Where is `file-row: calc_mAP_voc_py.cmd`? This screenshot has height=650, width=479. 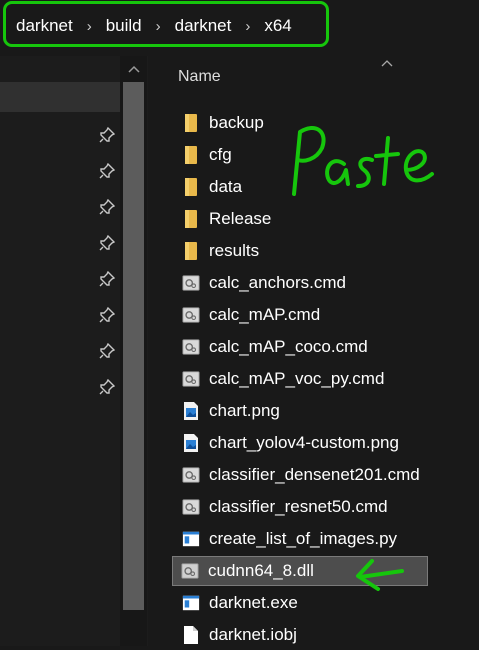 file-row: calc_mAP_voc_py.cmd is located at coordinates (314, 379).